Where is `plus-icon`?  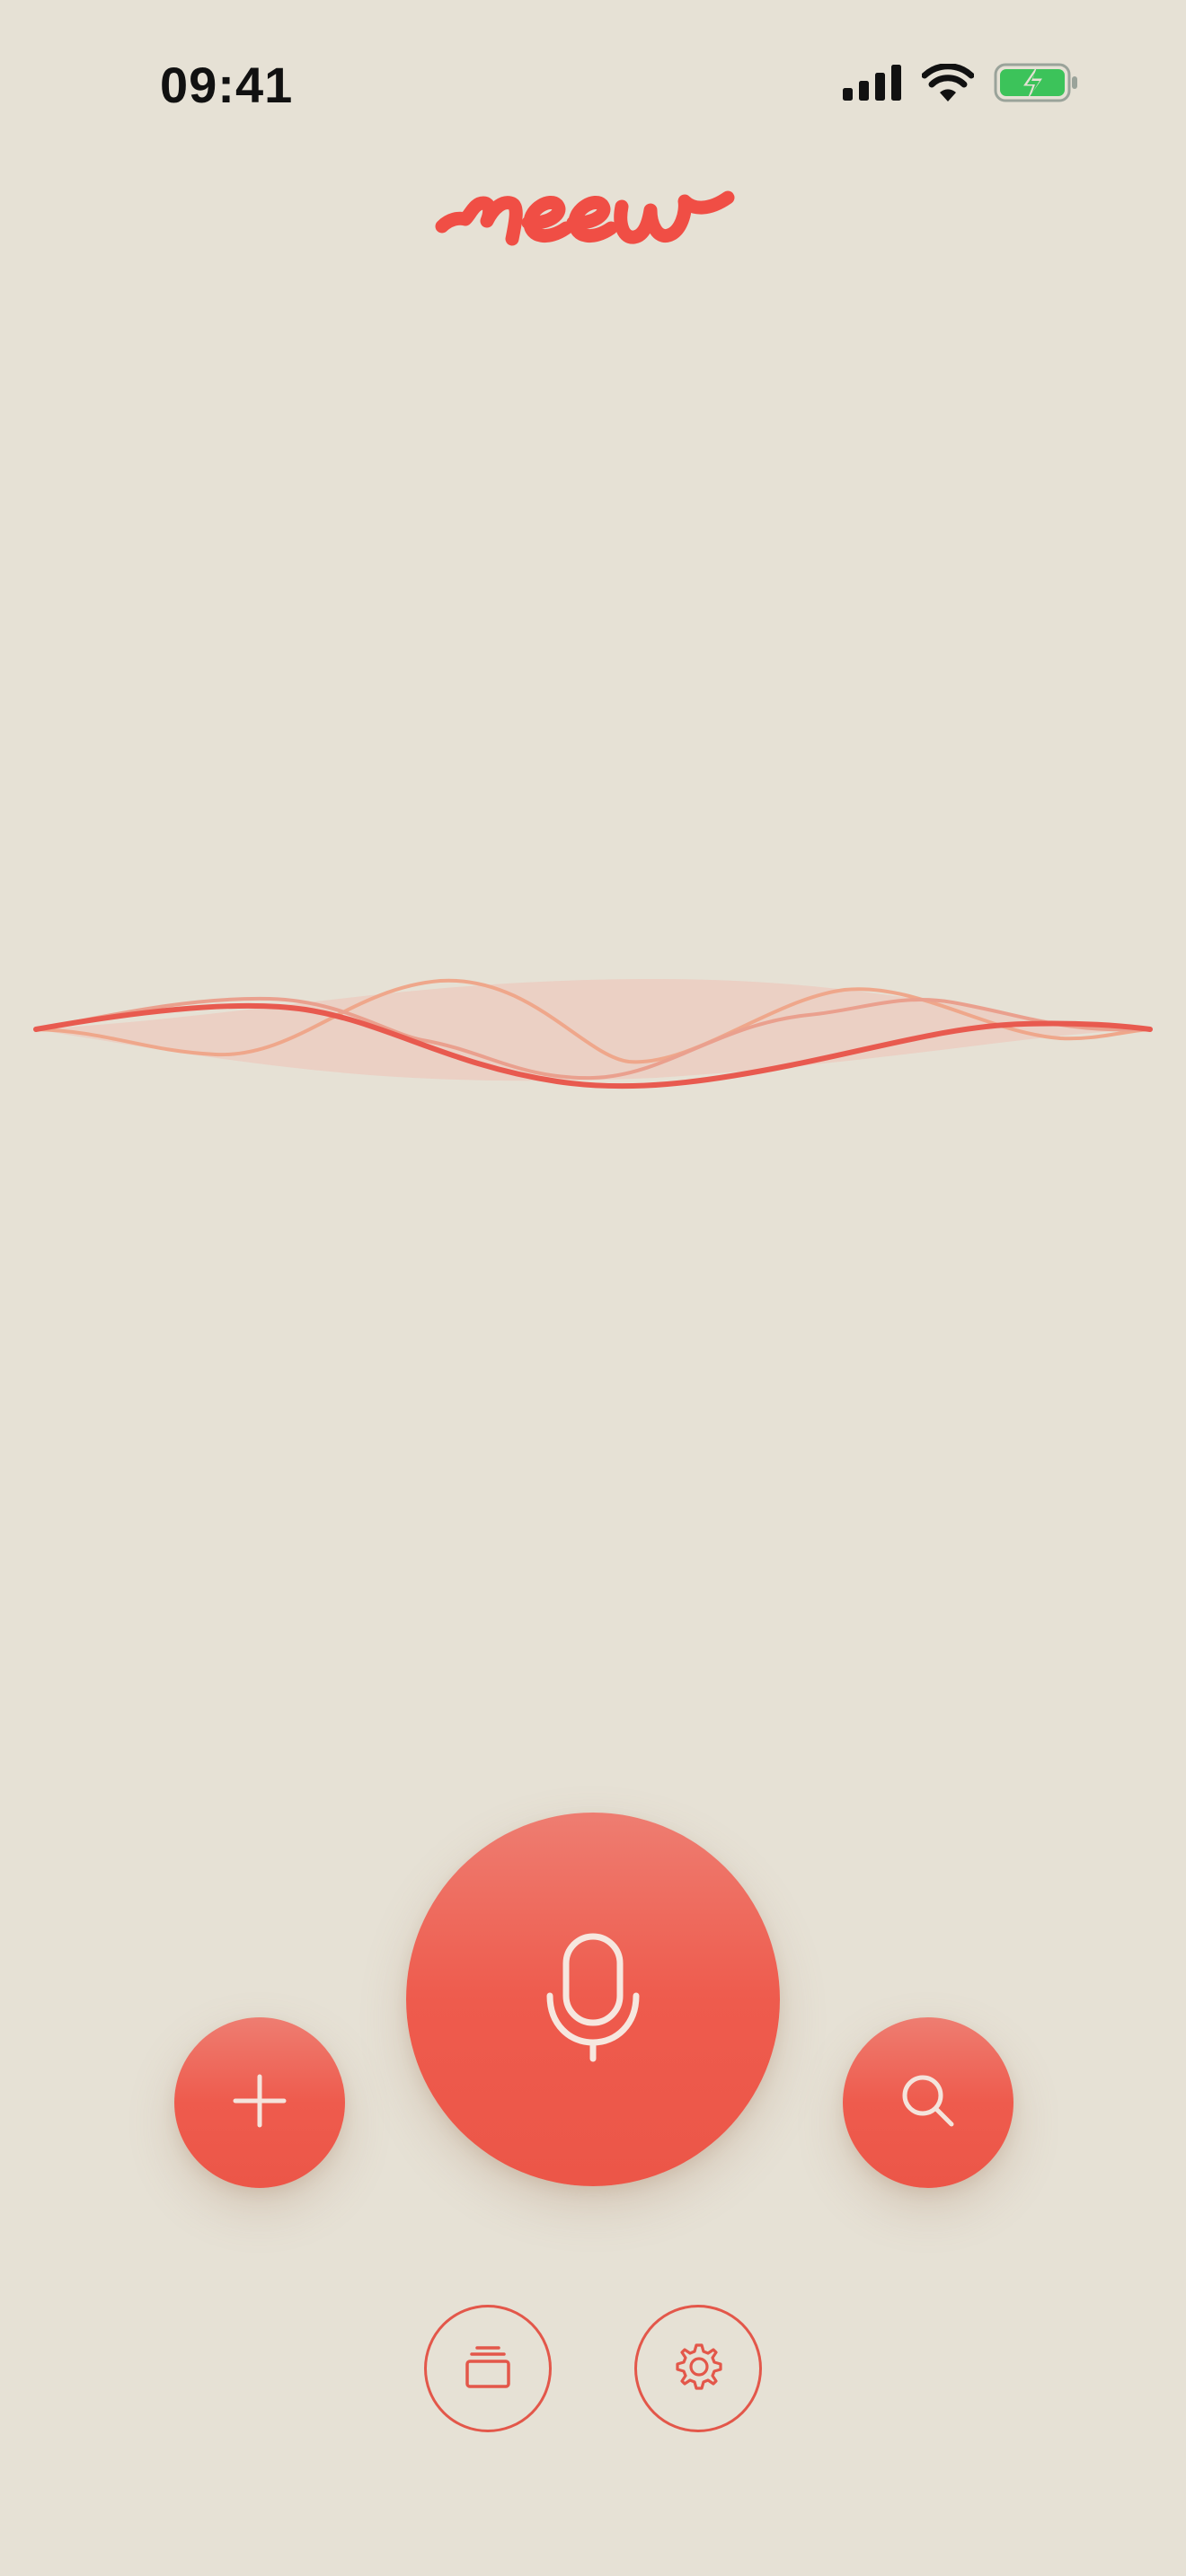 plus-icon is located at coordinates (260, 2103).